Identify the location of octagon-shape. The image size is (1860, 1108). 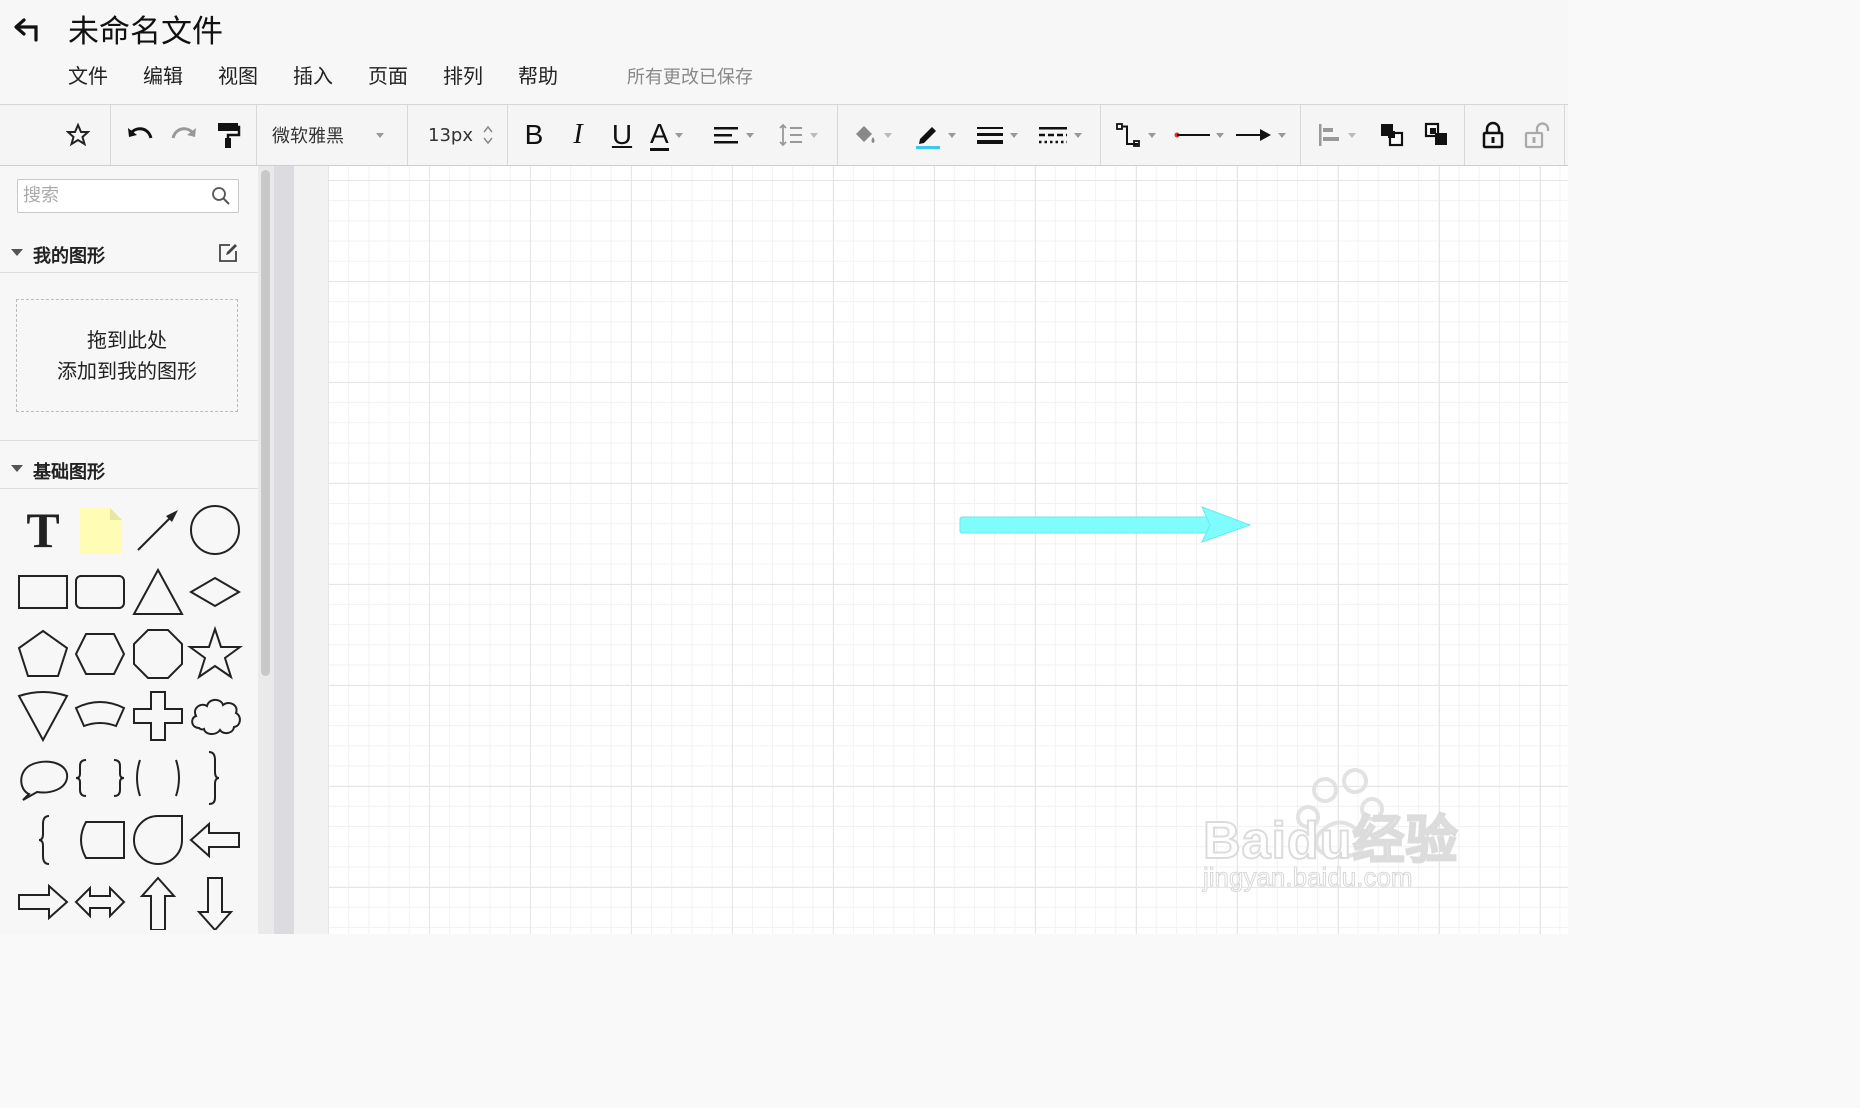
(158, 654).